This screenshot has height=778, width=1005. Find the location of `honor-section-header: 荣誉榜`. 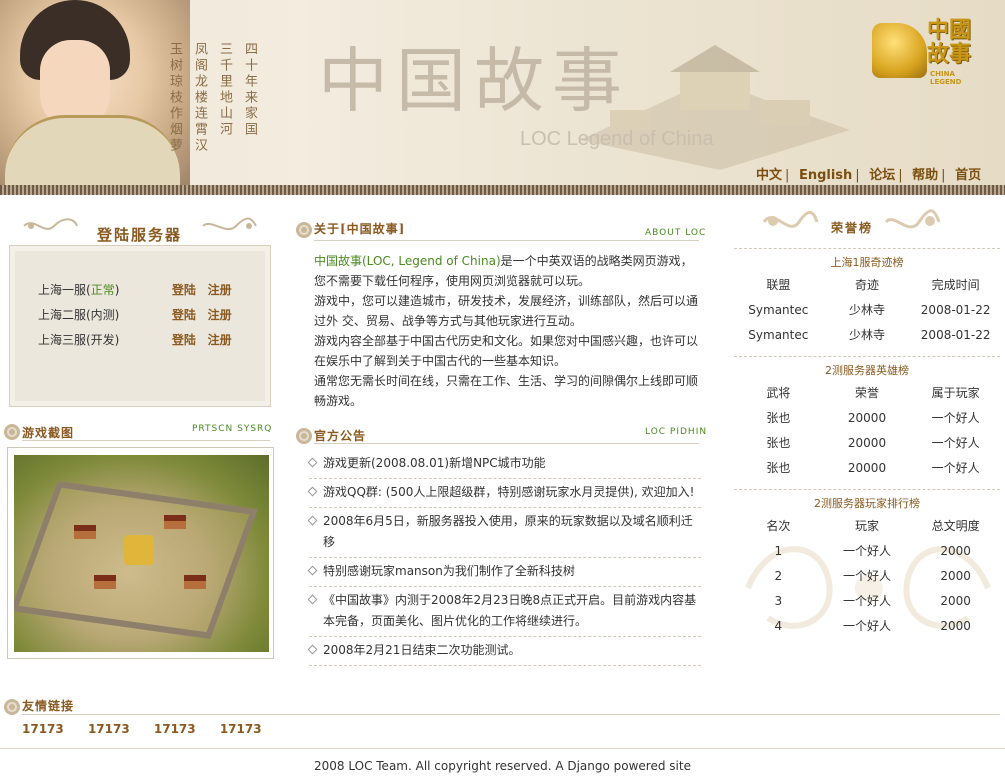

honor-section-header: 荣誉榜 is located at coordinates (867, 225).